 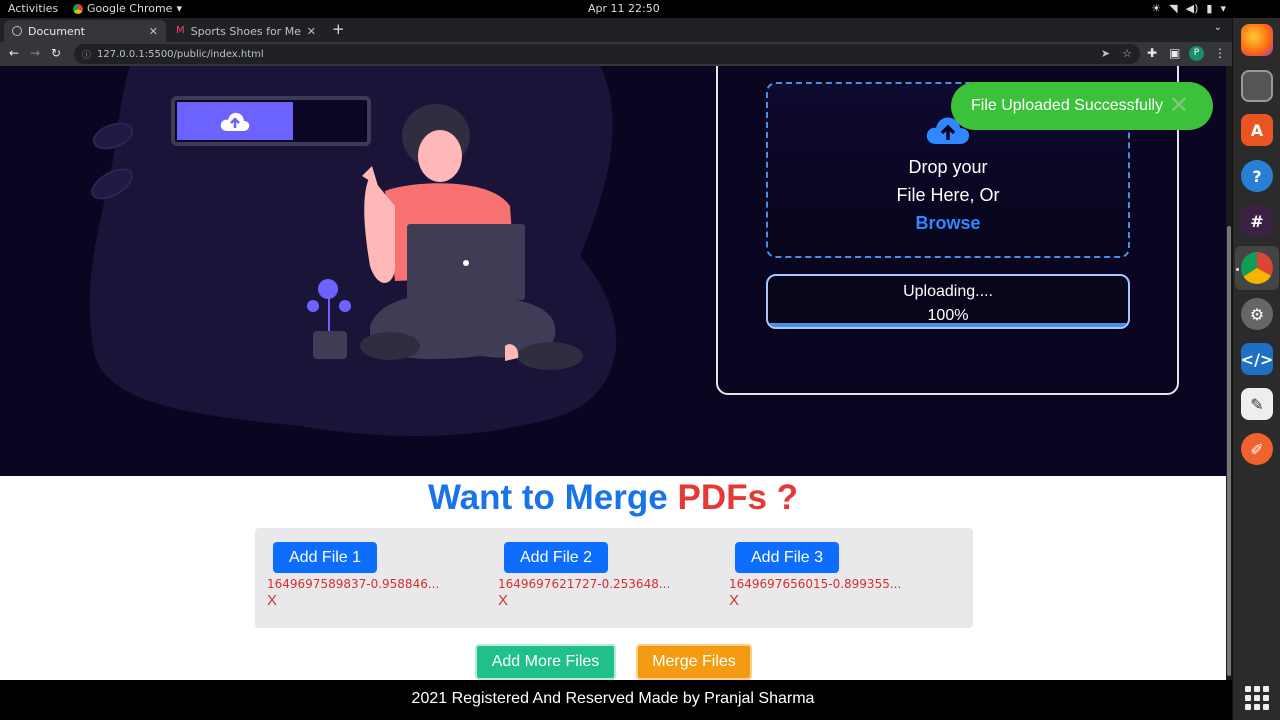 I want to click on text-editor-icon: ✎, so click(x=1257, y=404).